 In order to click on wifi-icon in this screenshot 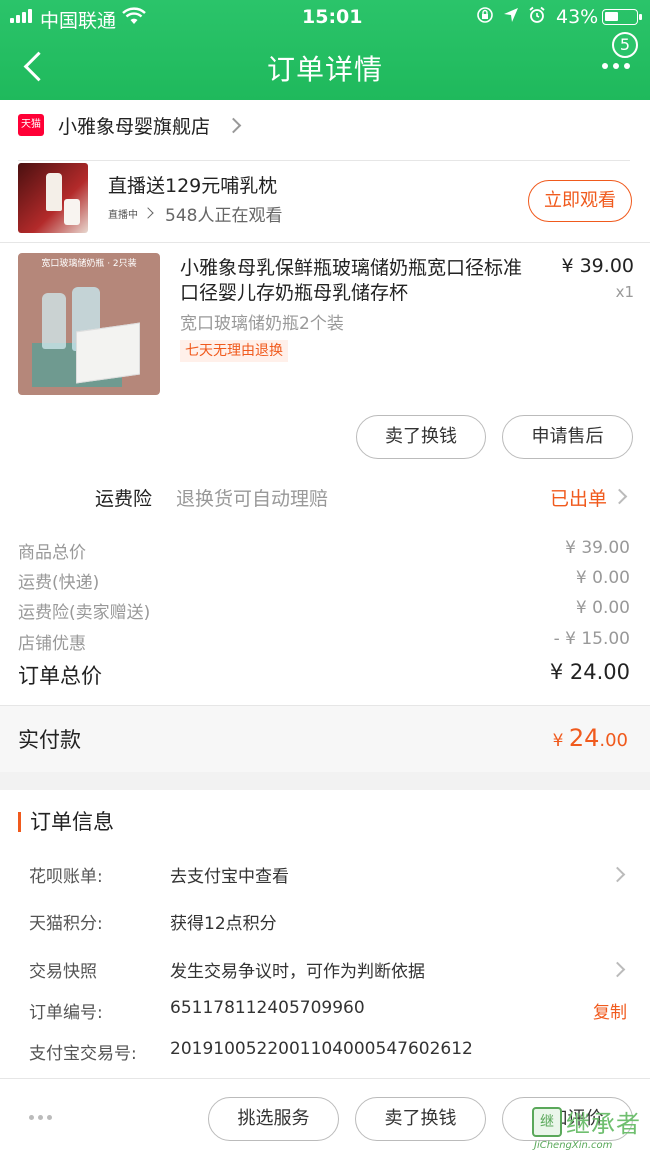, I will do `click(134, 18)`.